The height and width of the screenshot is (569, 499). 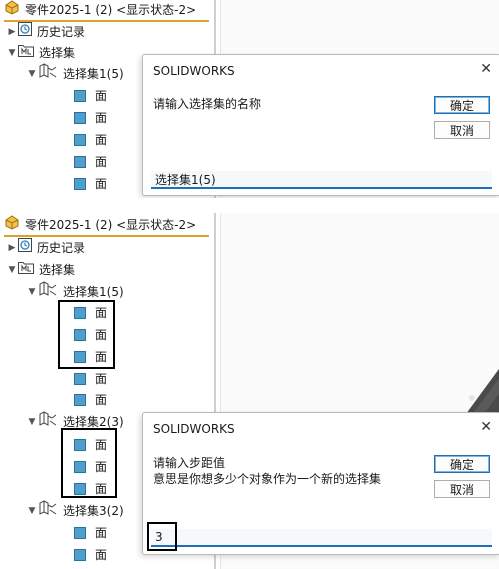 I want to click on tree-underline, so click(x=106, y=236).